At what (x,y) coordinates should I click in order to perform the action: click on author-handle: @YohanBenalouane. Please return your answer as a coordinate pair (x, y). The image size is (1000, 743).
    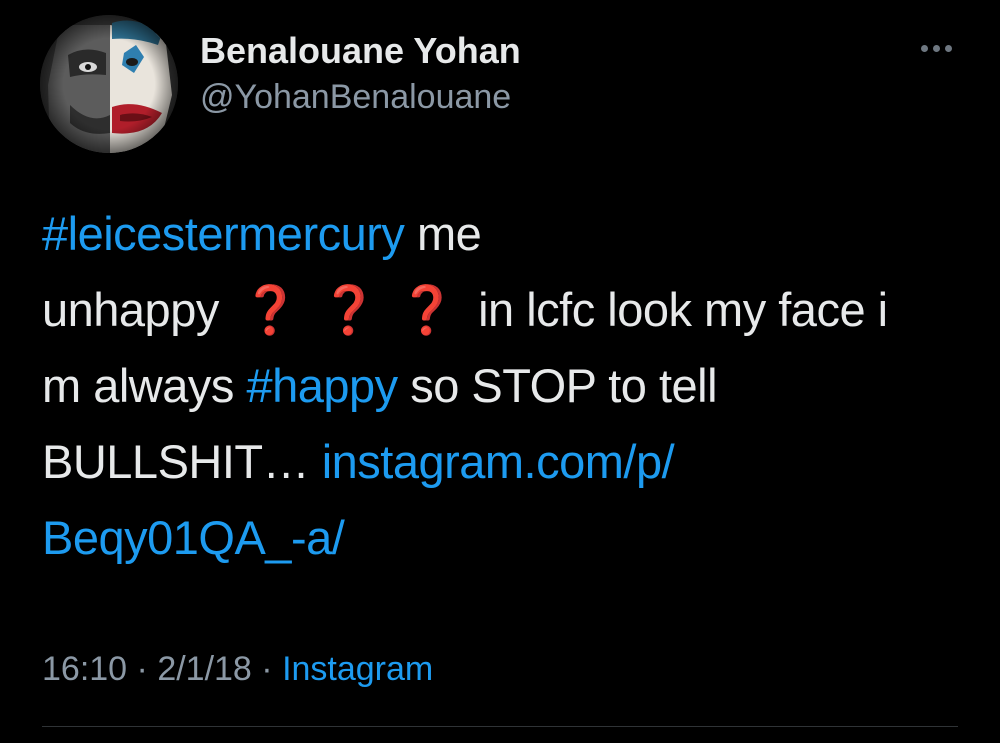
    Looking at the image, I should click on (355, 97).